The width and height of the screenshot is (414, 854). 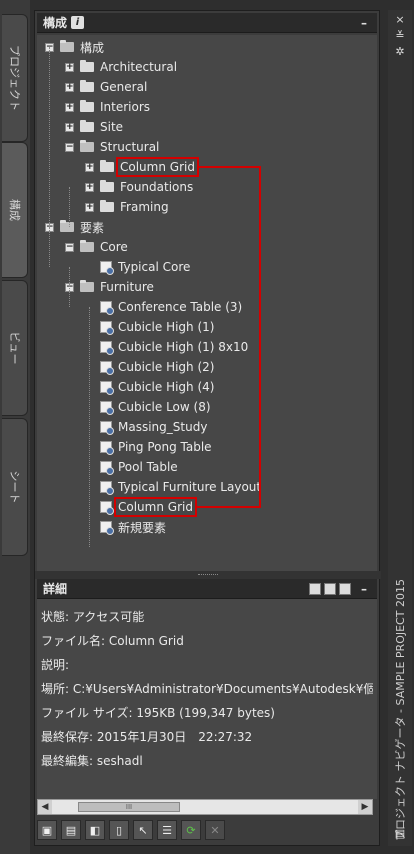 What do you see at coordinates (365, 807) in the screenshot?
I see `scroll-right-icon: ▶` at bounding box center [365, 807].